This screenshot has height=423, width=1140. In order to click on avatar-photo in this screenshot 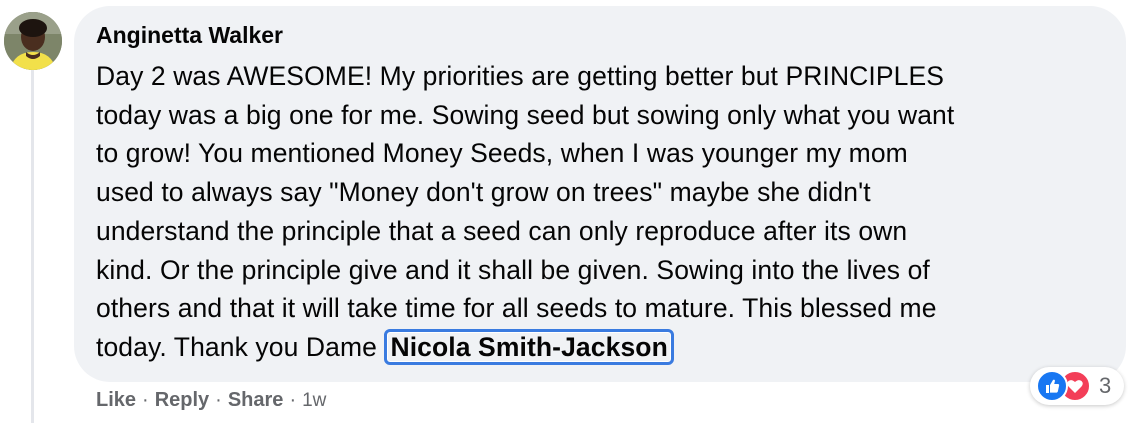, I will do `click(33, 41)`.